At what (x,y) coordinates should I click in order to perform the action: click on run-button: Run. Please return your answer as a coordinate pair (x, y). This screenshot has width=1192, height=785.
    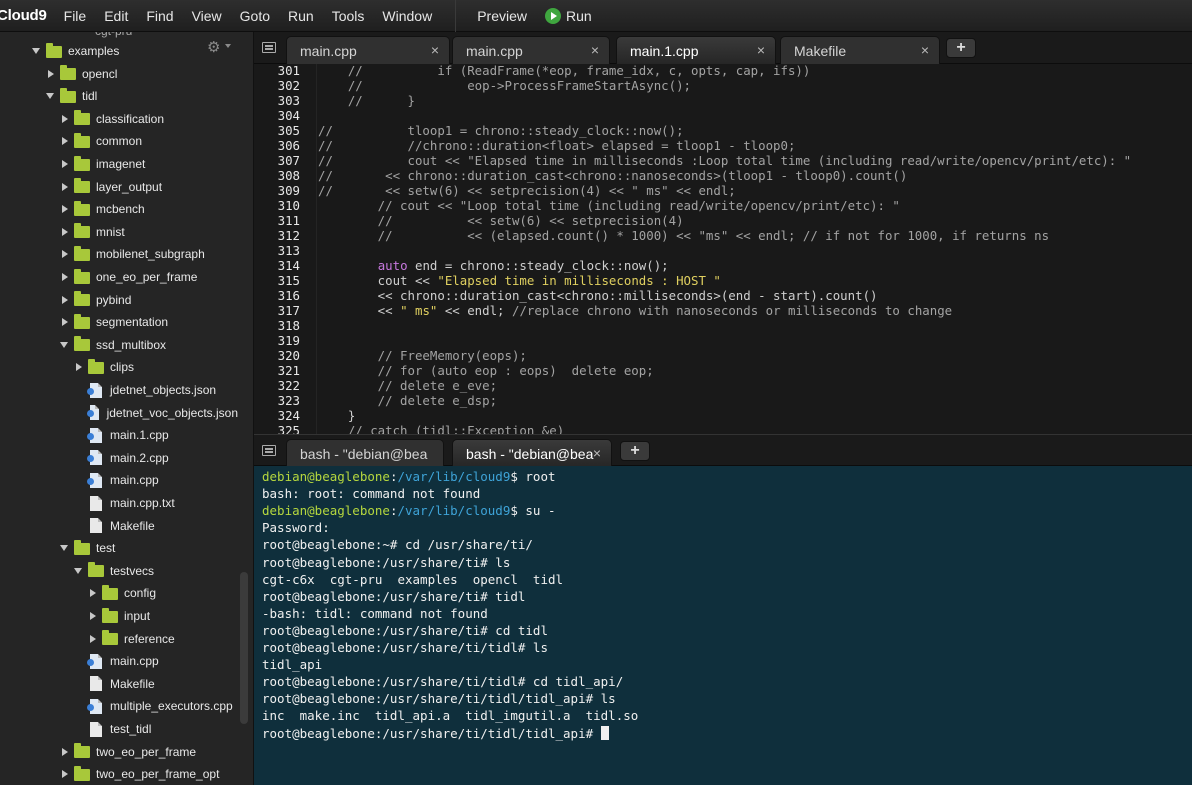
    Looking at the image, I should click on (568, 15).